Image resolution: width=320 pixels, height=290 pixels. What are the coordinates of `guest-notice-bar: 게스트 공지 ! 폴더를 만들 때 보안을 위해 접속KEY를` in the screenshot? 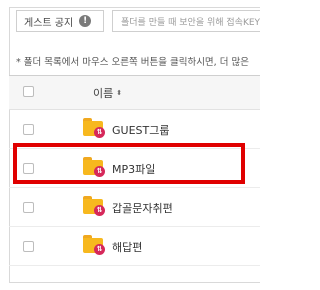 It's located at (134, 23).